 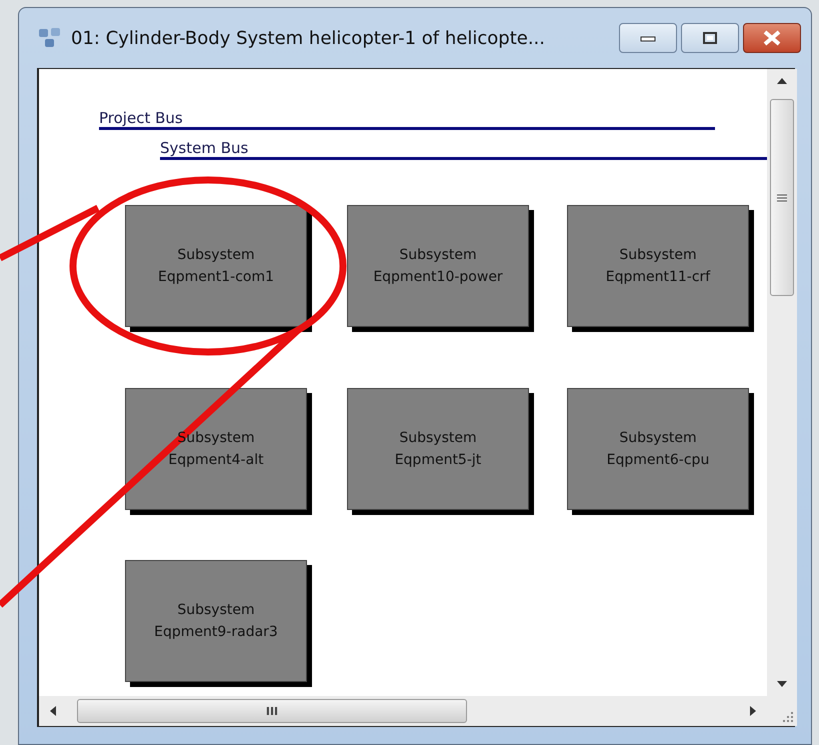 I want to click on maximize-button, so click(x=710, y=38).